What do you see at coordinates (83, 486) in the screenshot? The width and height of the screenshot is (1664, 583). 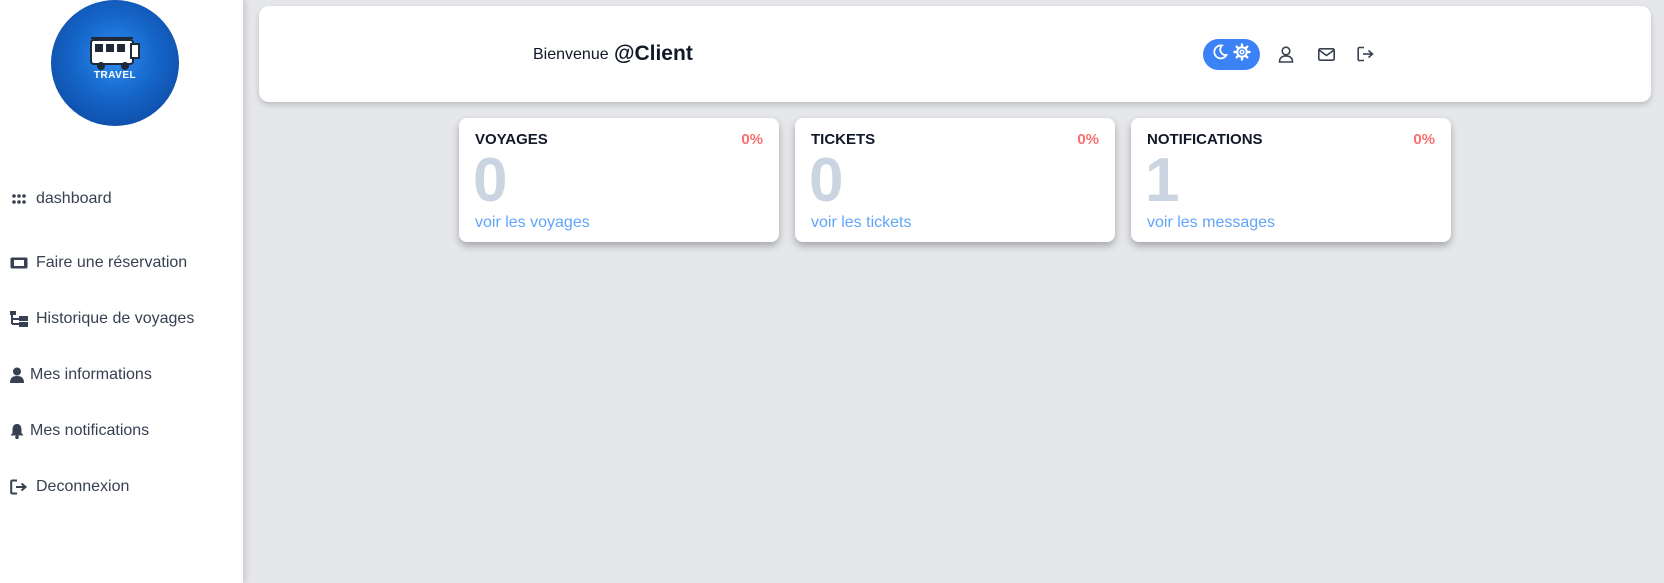 I see `sidebar-item-label: Deconnexion` at bounding box center [83, 486].